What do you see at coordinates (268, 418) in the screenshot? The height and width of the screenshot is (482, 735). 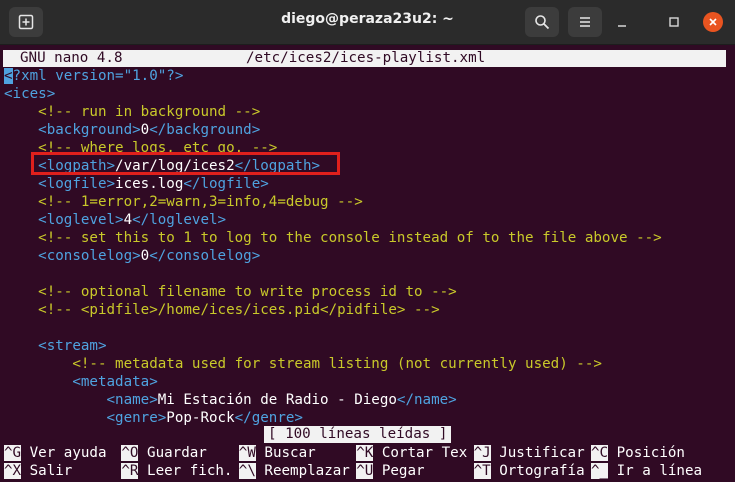 I see `syntax-token: </genre>` at bounding box center [268, 418].